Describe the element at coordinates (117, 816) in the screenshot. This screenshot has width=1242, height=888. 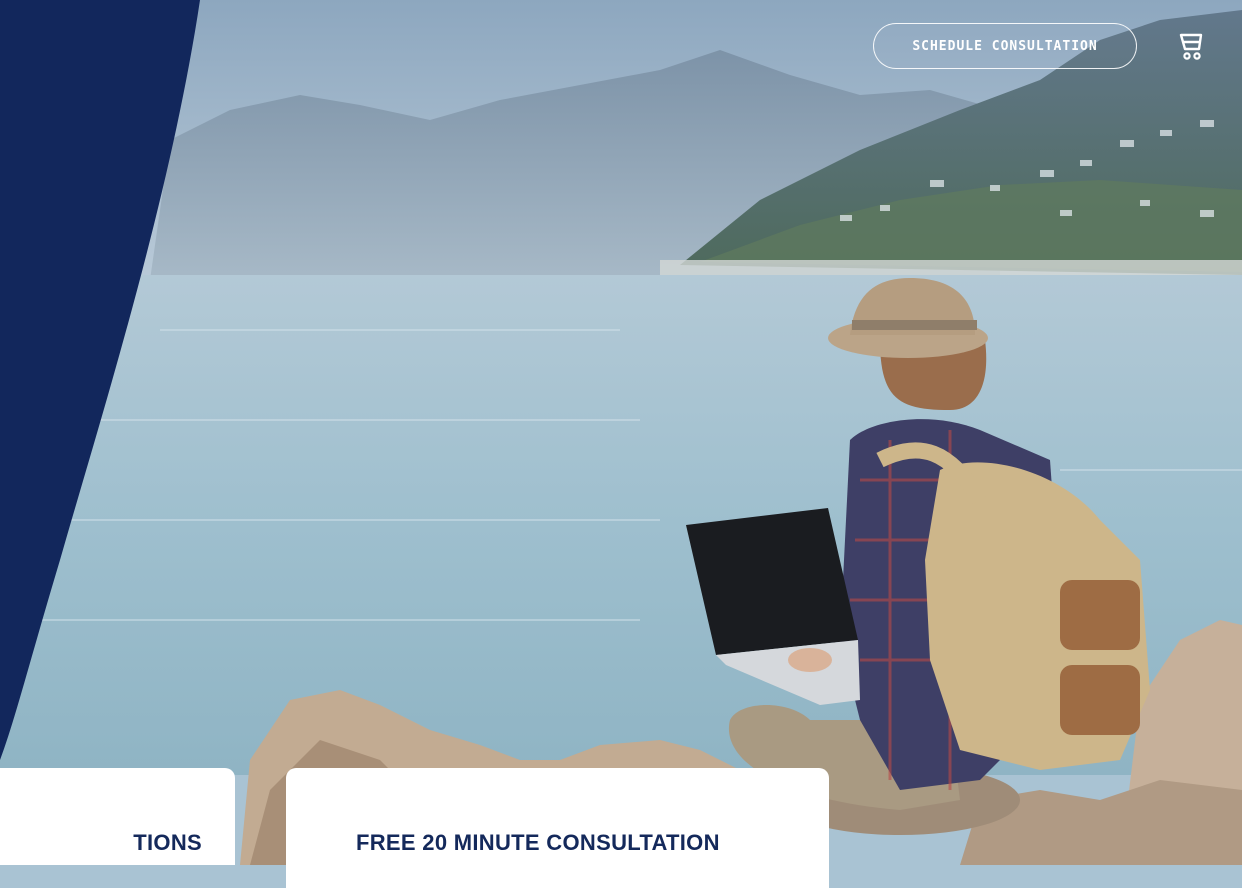
I see `service-card-partial: TIONS` at that location.